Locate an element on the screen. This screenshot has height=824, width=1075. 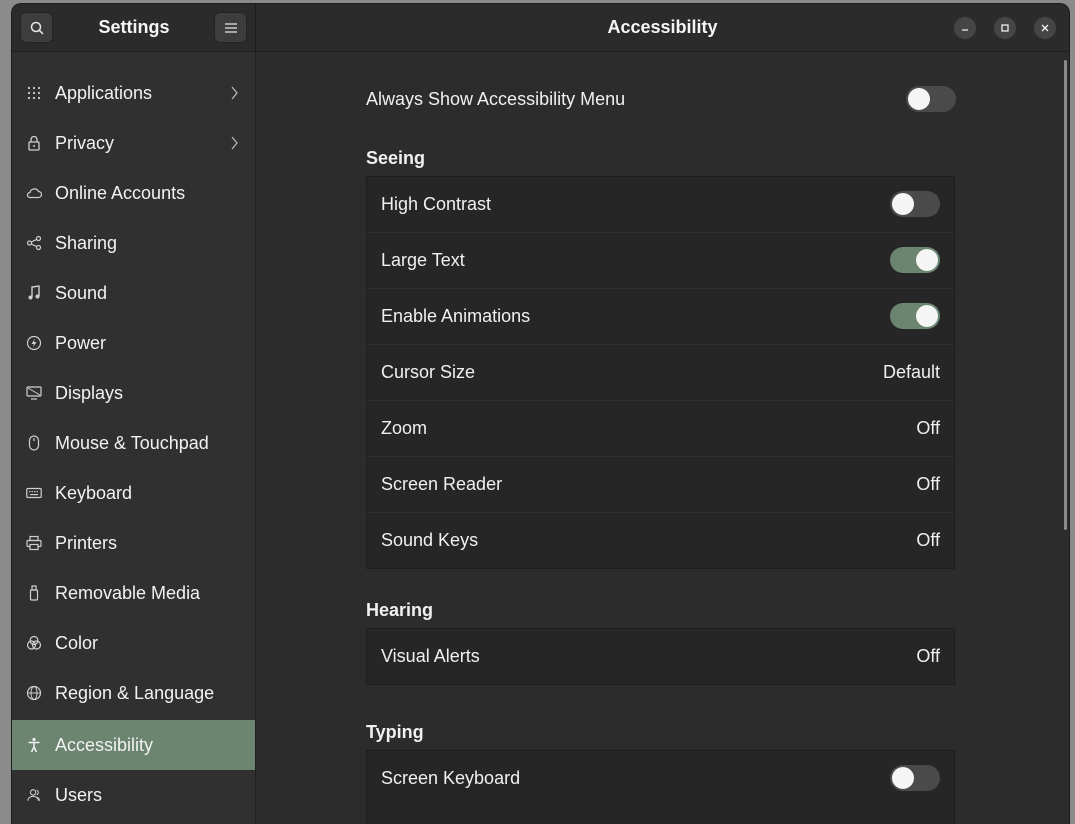
large-text-label: Large Text is located at coordinates (423, 260).